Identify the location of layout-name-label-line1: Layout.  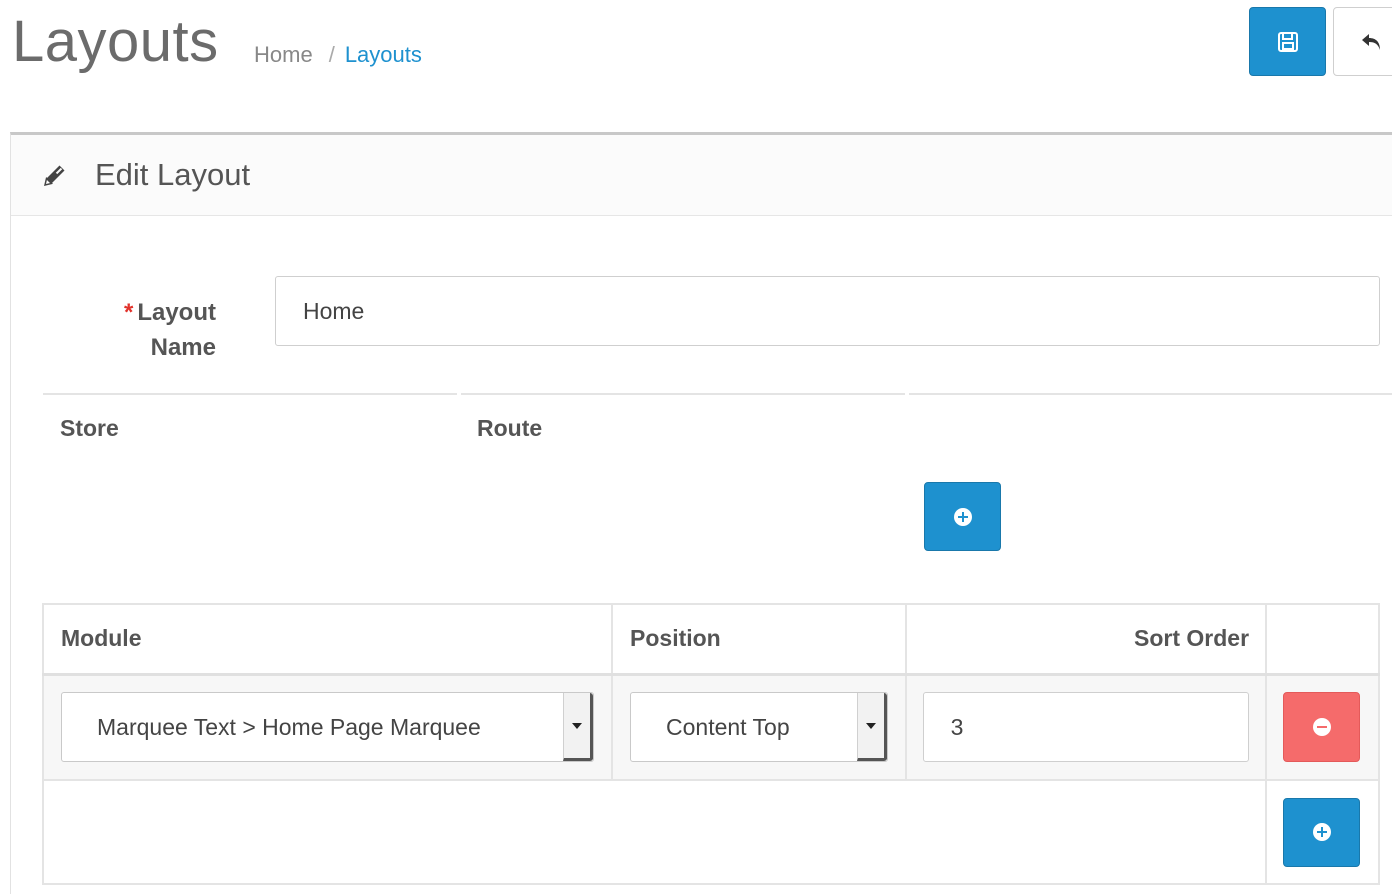
(176, 312).